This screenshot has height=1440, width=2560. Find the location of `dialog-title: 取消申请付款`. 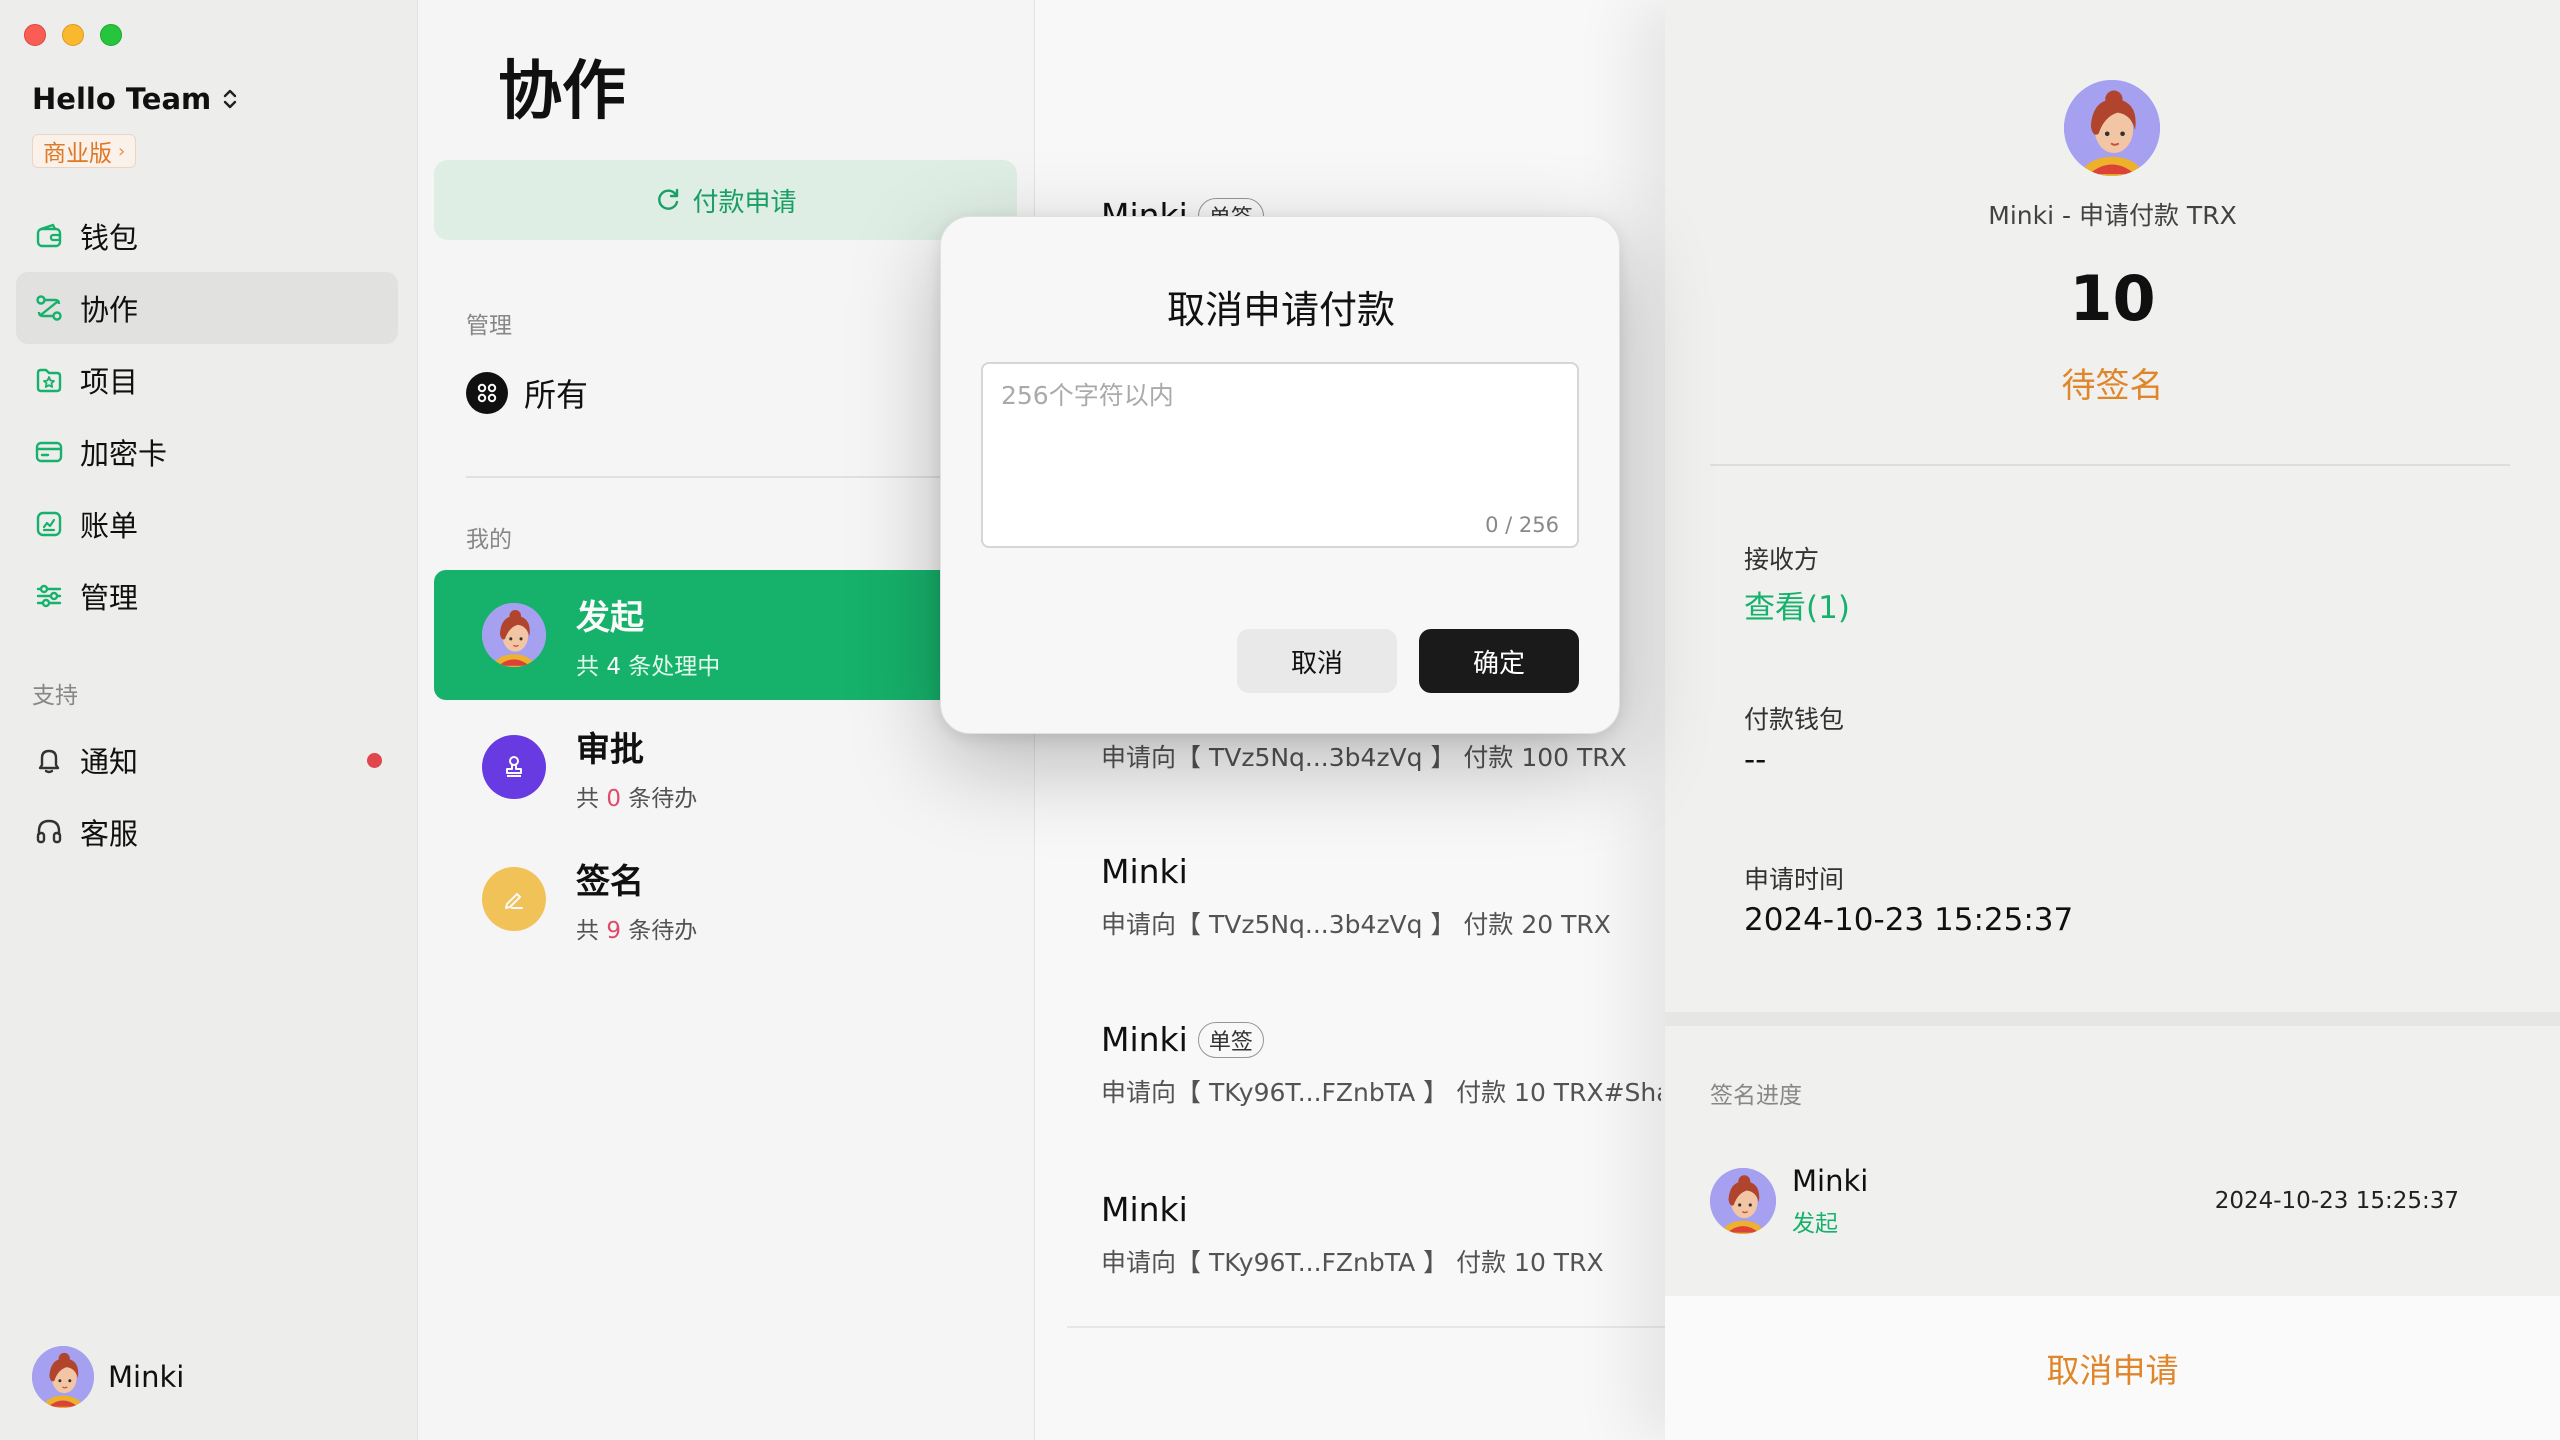

dialog-title: 取消申请付款 is located at coordinates (1280, 310).